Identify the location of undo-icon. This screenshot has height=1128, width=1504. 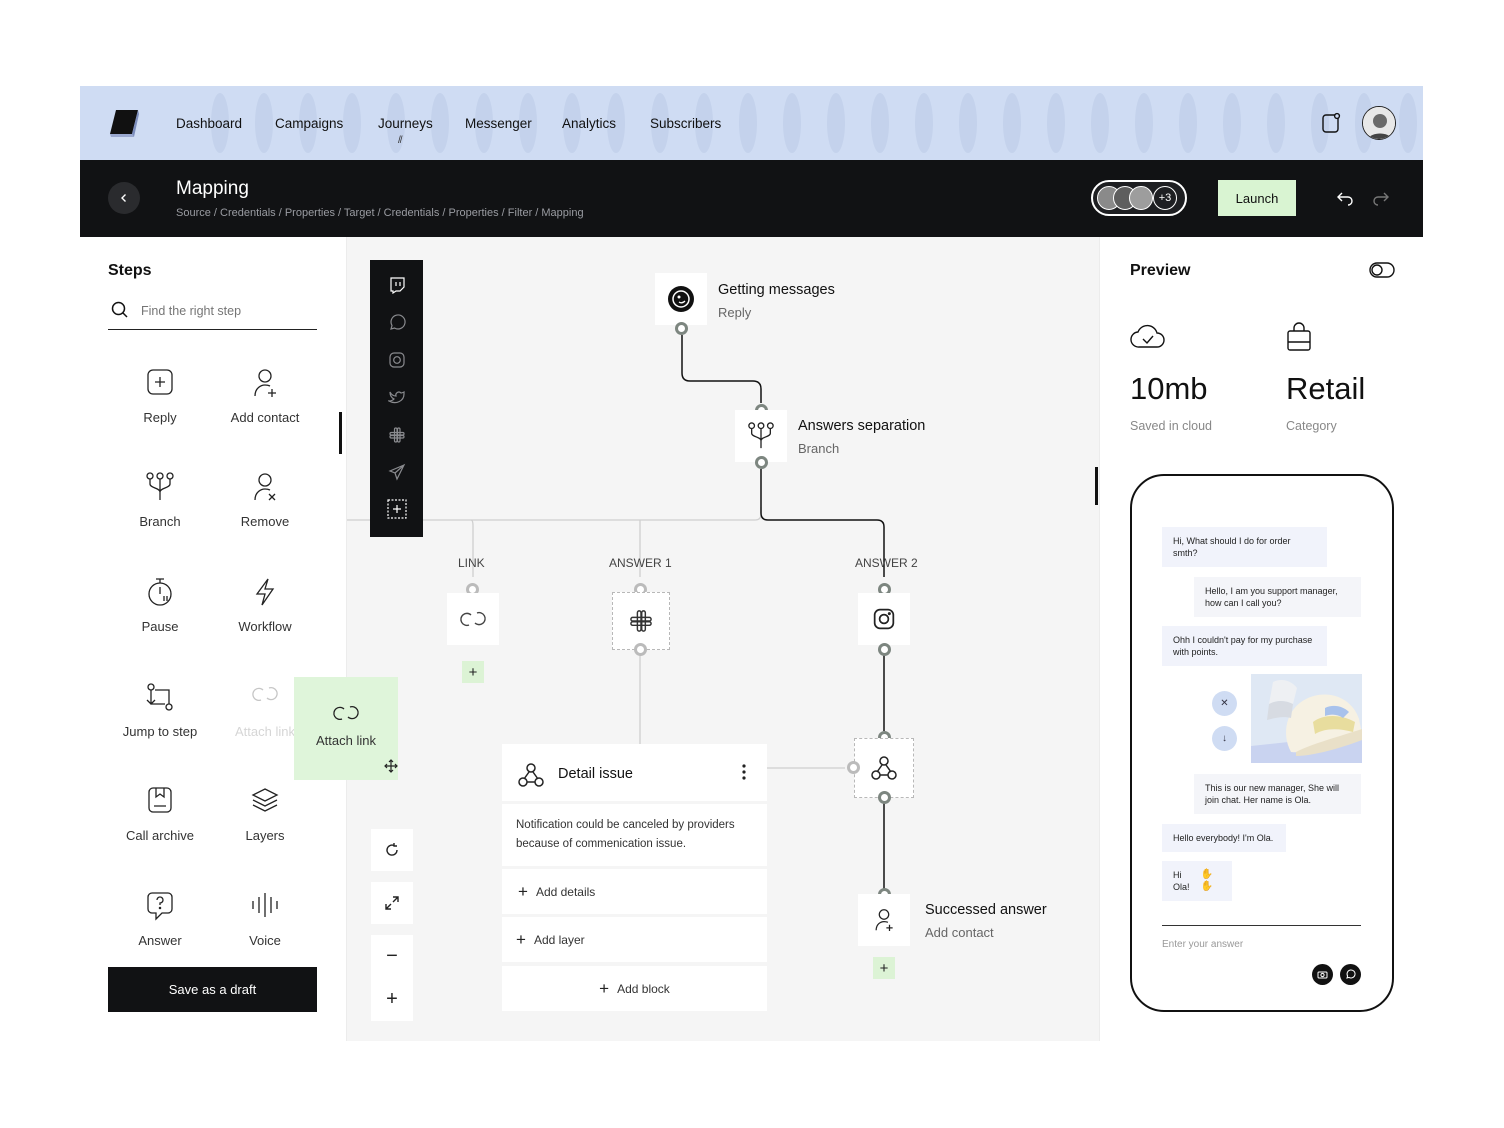
(1345, 198).